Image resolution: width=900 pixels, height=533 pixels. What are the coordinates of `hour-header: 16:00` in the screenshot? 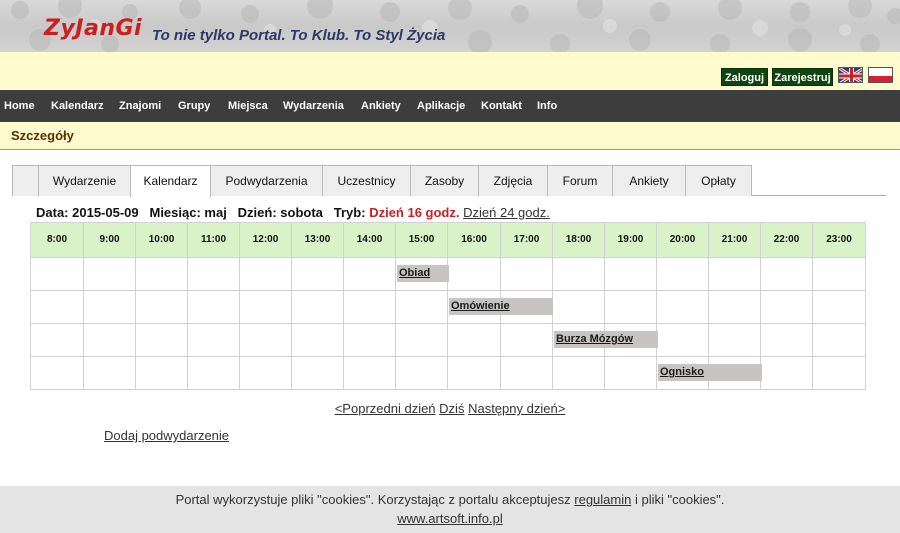 It's located at (474, 240).